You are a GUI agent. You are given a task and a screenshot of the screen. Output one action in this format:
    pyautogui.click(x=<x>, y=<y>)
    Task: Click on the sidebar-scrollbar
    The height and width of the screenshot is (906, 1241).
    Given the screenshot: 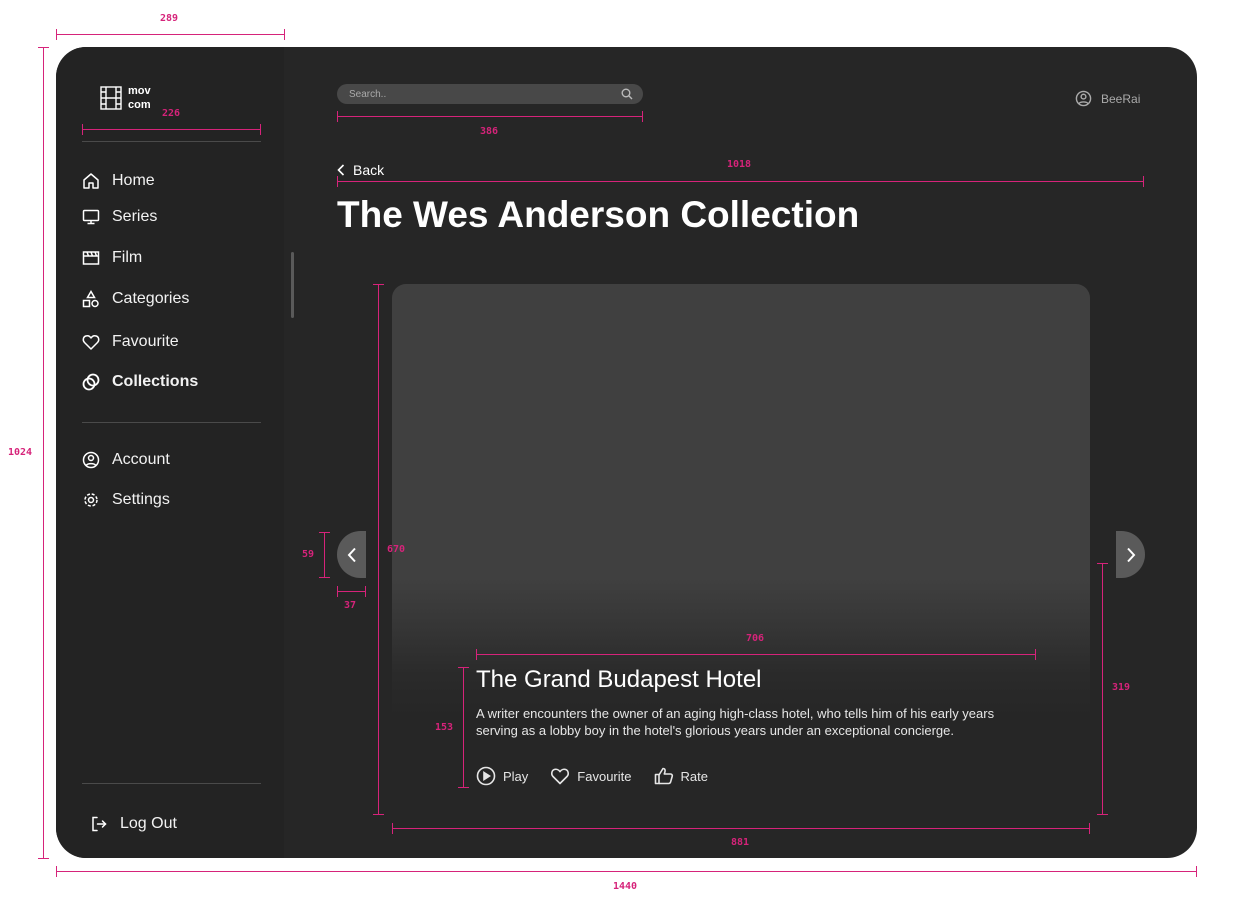 What is the action you would take?
    pyautogui.click(x=292, y=285)
    